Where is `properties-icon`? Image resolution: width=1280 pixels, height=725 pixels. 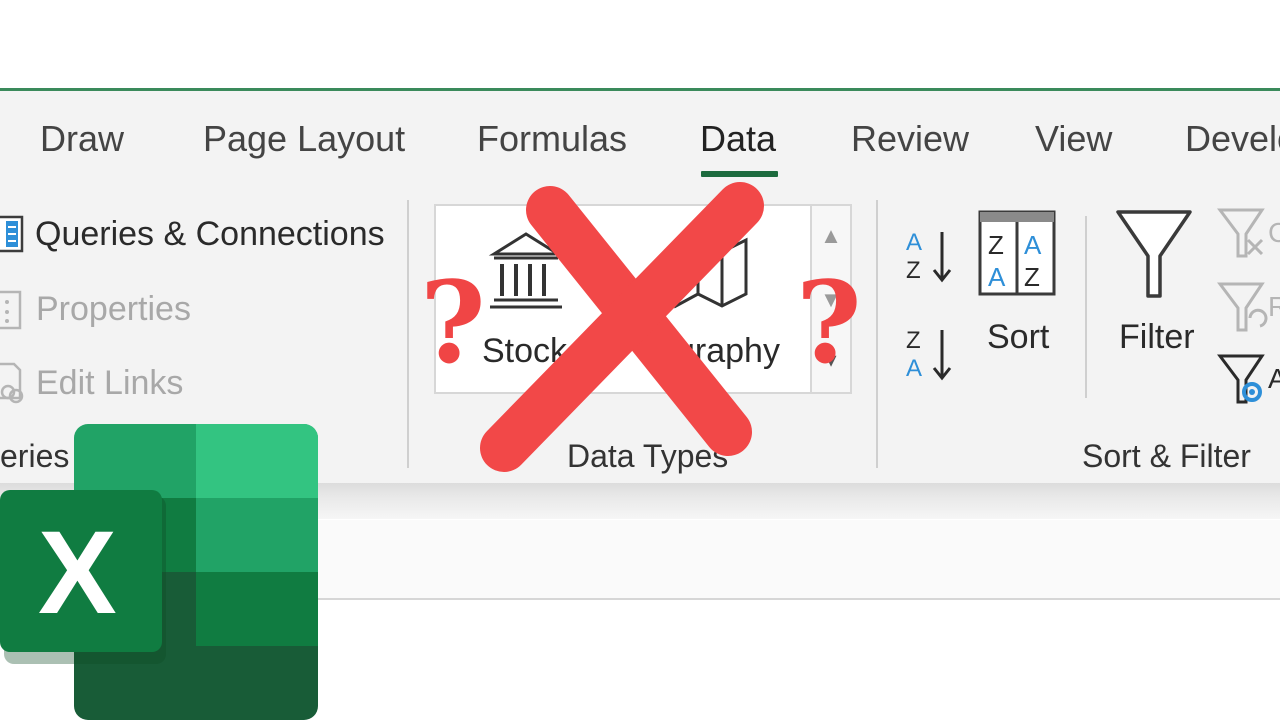 properties-icon is located at coordinates (12, 310).